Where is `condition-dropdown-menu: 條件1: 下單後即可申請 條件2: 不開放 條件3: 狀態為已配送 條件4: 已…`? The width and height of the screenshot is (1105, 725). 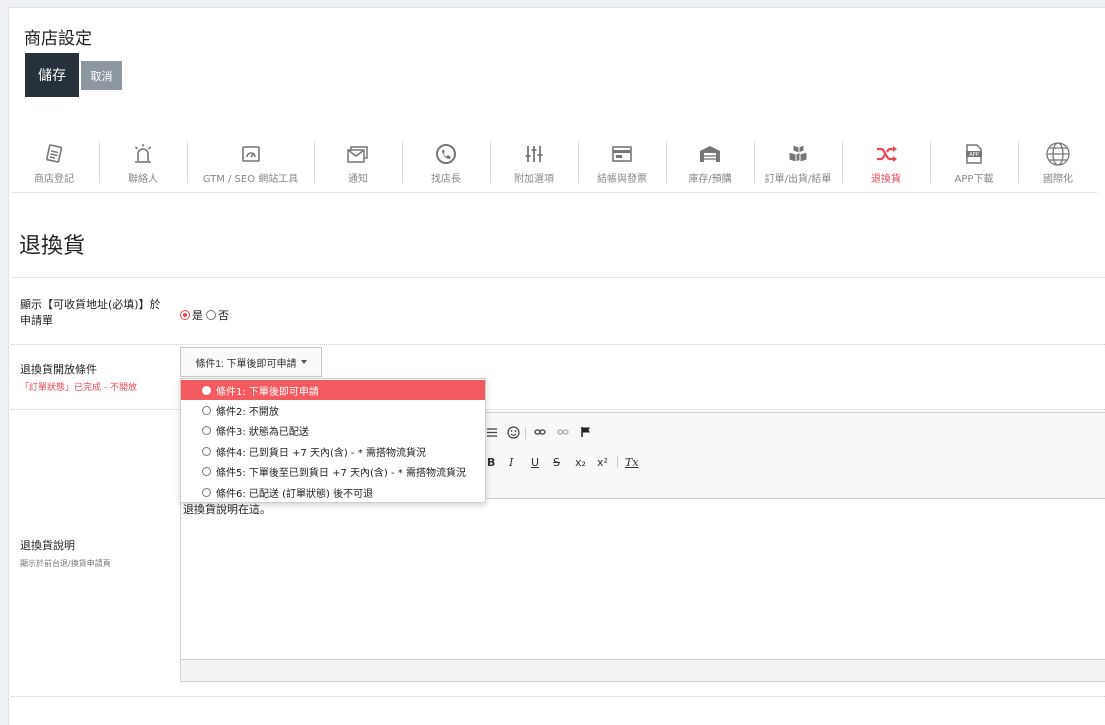
condition-dropdown-menu: 條件1: 下單後即可申請 條件2: 不開放 條件3: 狀態為已配送 條件4: 已… is located at coordinates (333, 440).